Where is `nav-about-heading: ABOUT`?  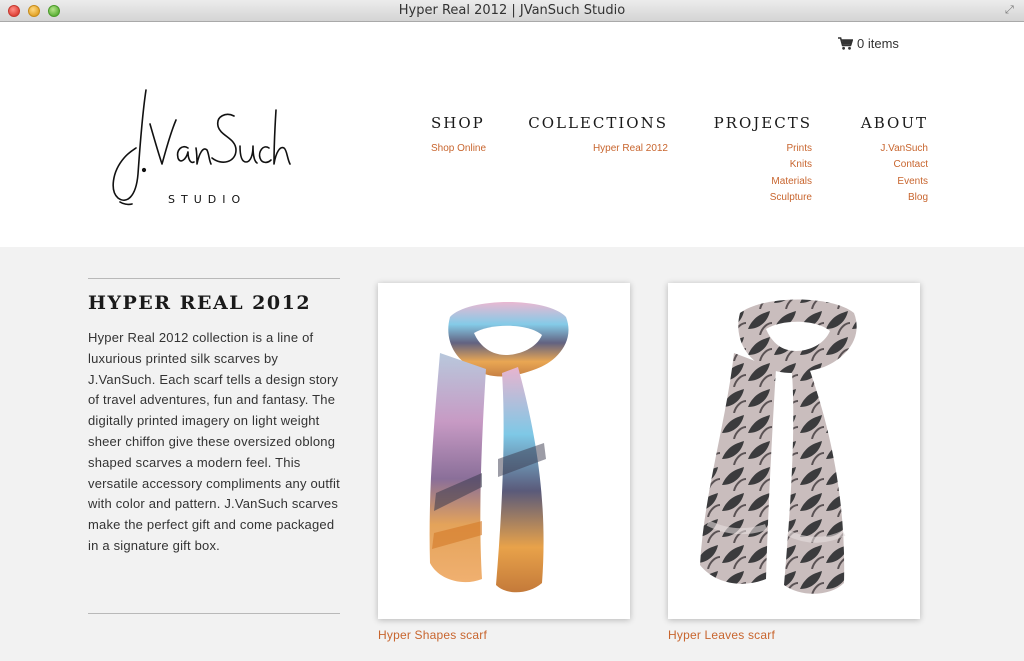
nav-about-heading: ABOUT is located at coordinates (894, 123).